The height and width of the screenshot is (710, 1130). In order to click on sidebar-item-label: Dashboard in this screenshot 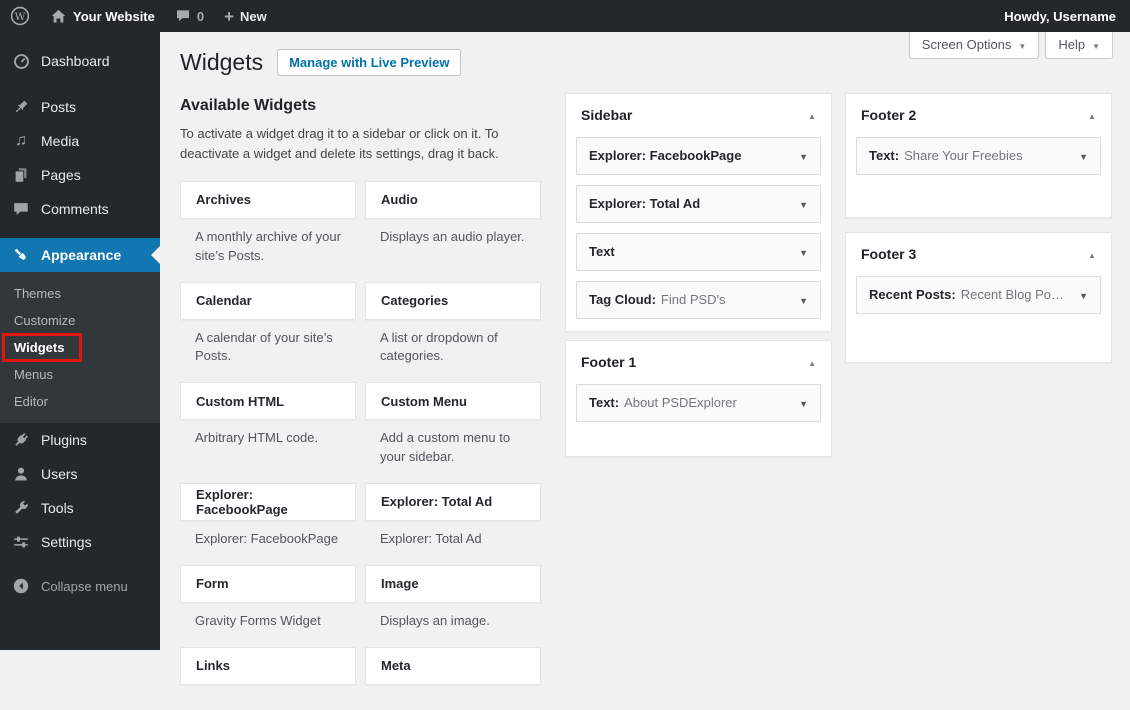, I will do `click(75, 61)`.